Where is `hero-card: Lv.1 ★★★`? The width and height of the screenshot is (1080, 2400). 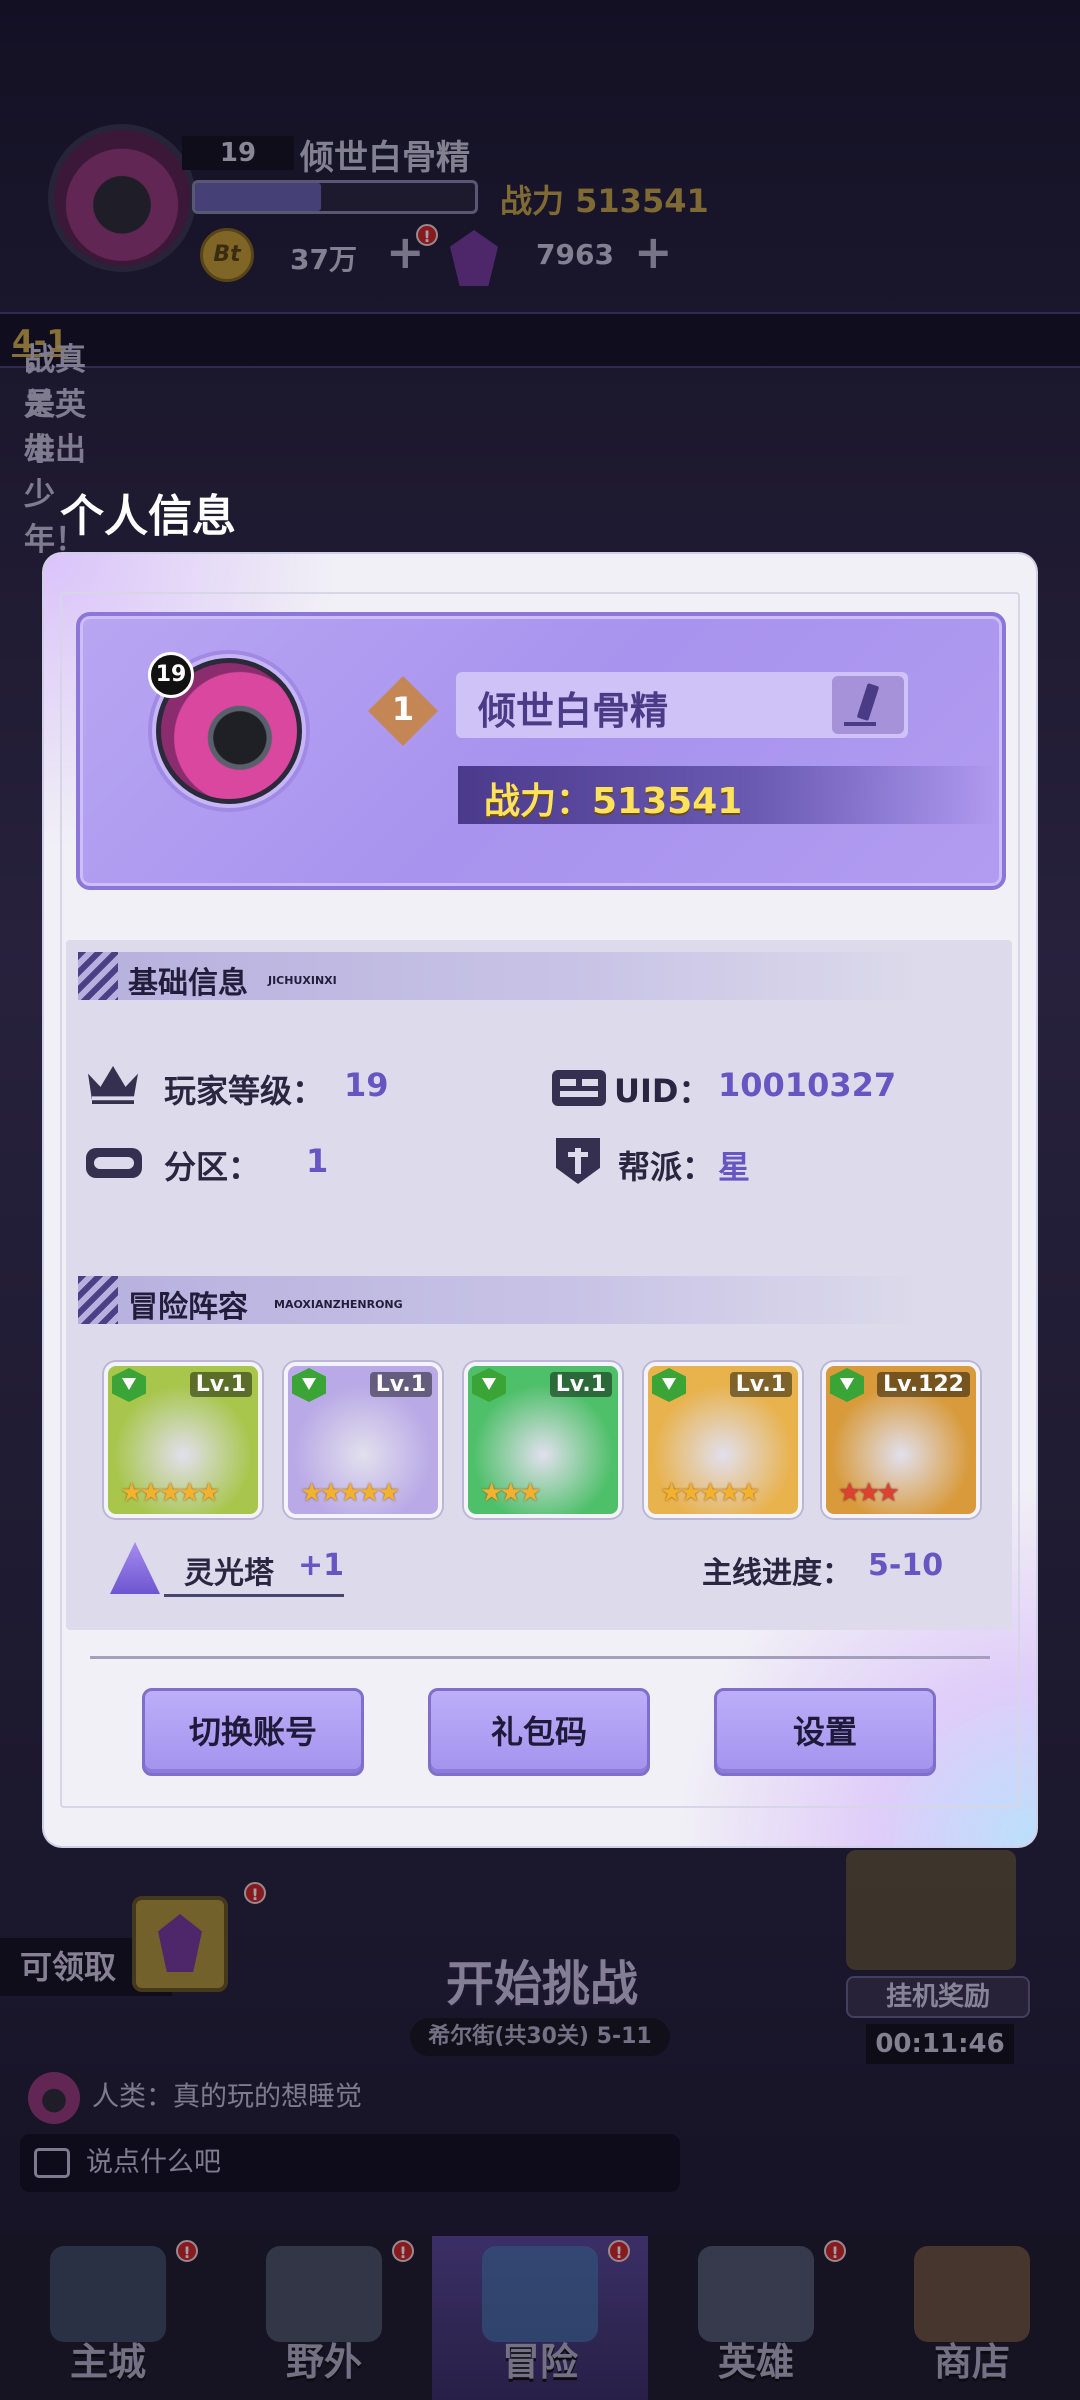
hero-card: Lv.1 ★★★ is located at coordinates (543, 1440).